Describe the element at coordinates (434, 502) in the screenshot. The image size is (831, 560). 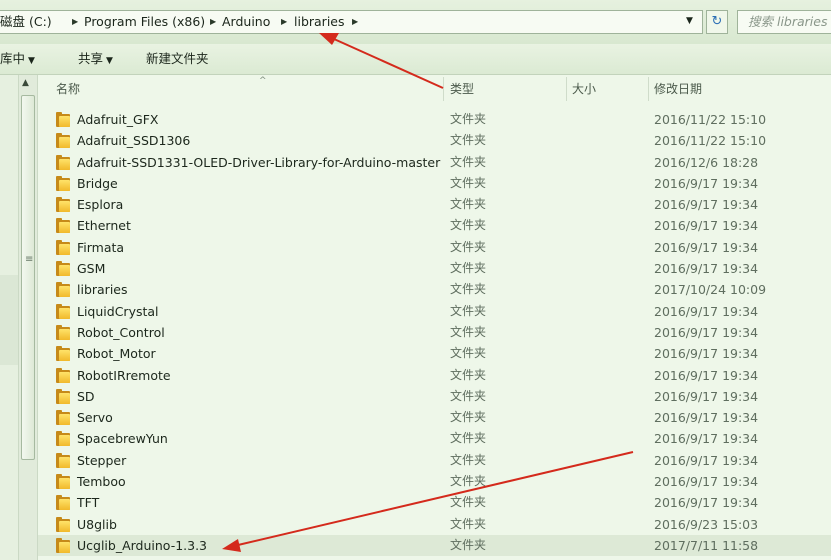
I see `file-row: TFT 文件夹 2016/9/17 19:34` at that location.